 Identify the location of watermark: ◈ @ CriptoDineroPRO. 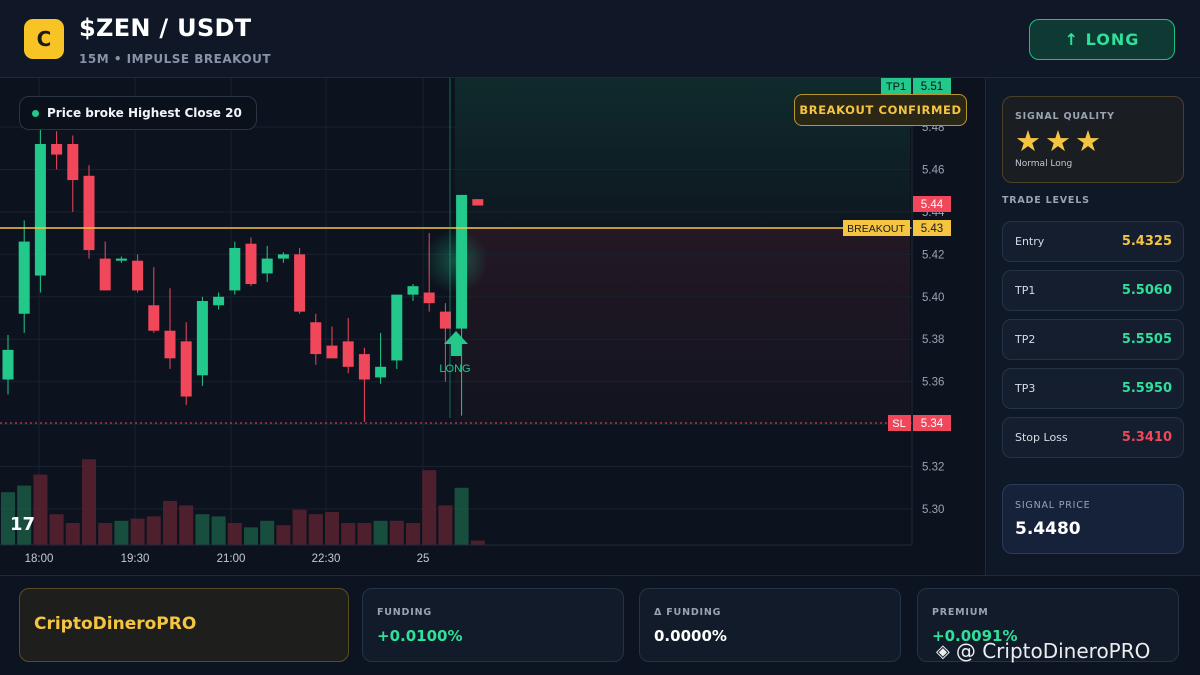
(1043, 651).